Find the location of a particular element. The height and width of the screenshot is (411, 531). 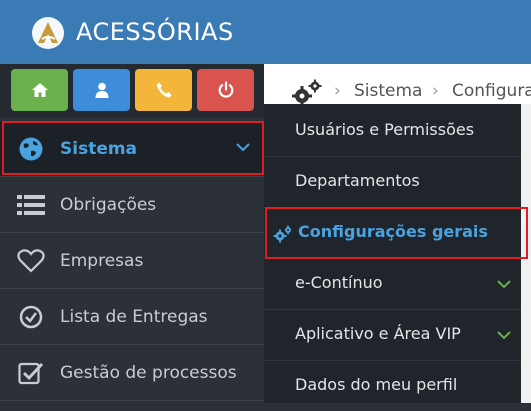

submenu-item-dados-do-meu-perfil: Dados do meu perfil is located at coordinates (397, 386).